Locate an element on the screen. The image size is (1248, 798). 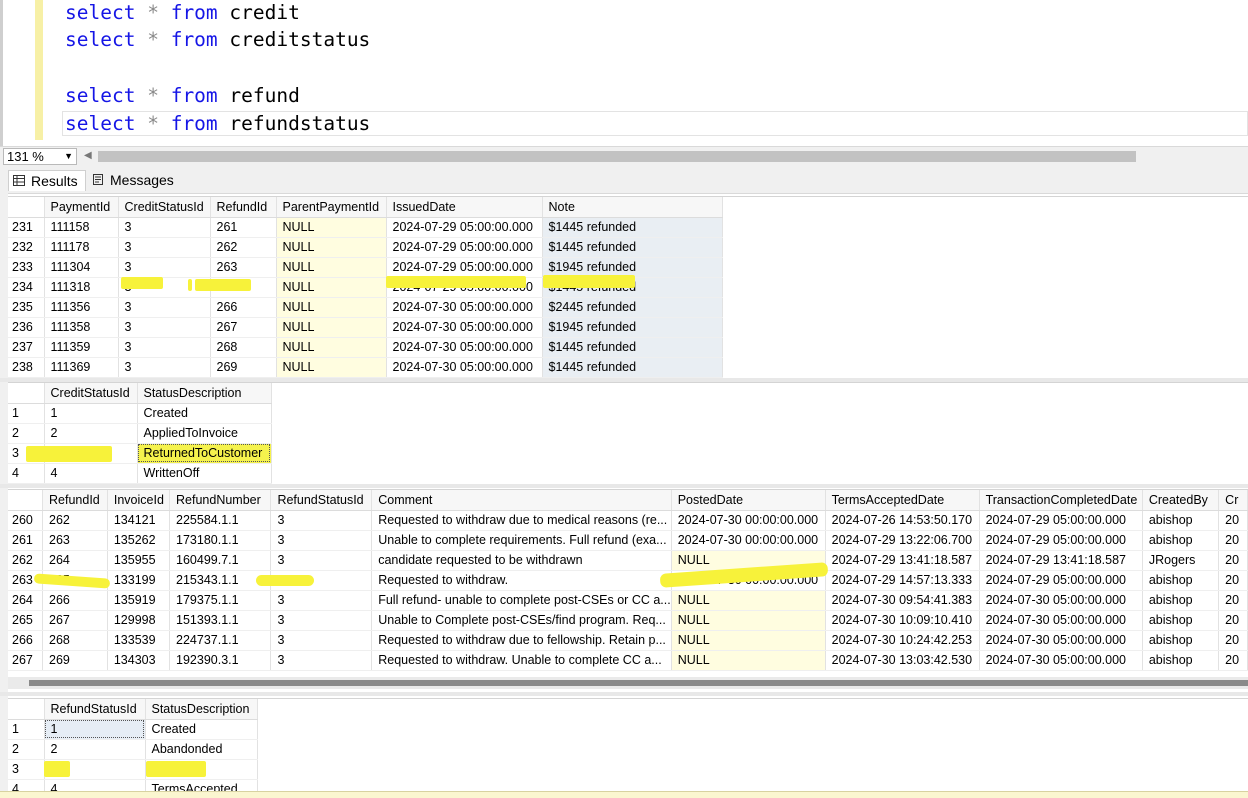
table-row: 2 2 AppliedToInvoice is located at coordinates (140, 433).